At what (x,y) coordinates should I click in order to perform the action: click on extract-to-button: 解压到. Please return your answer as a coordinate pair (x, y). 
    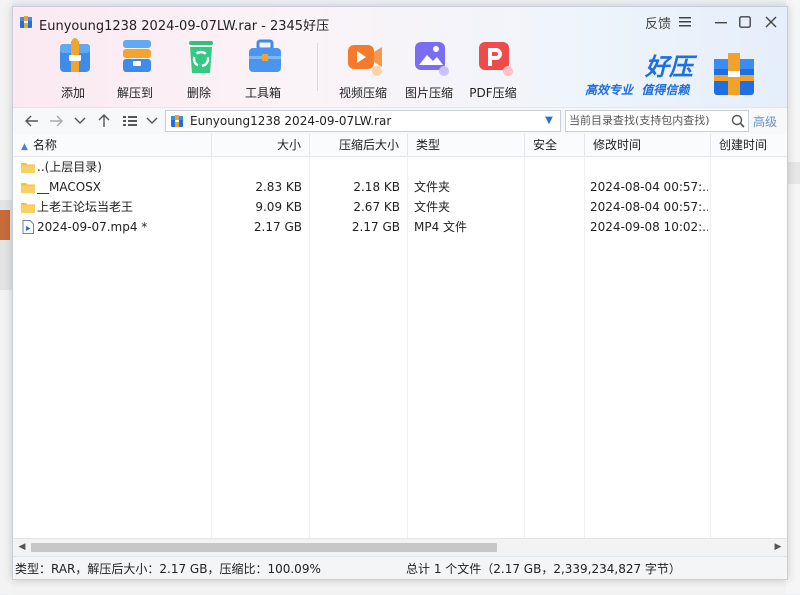
    Looking at the image, I should click on (135, 69).